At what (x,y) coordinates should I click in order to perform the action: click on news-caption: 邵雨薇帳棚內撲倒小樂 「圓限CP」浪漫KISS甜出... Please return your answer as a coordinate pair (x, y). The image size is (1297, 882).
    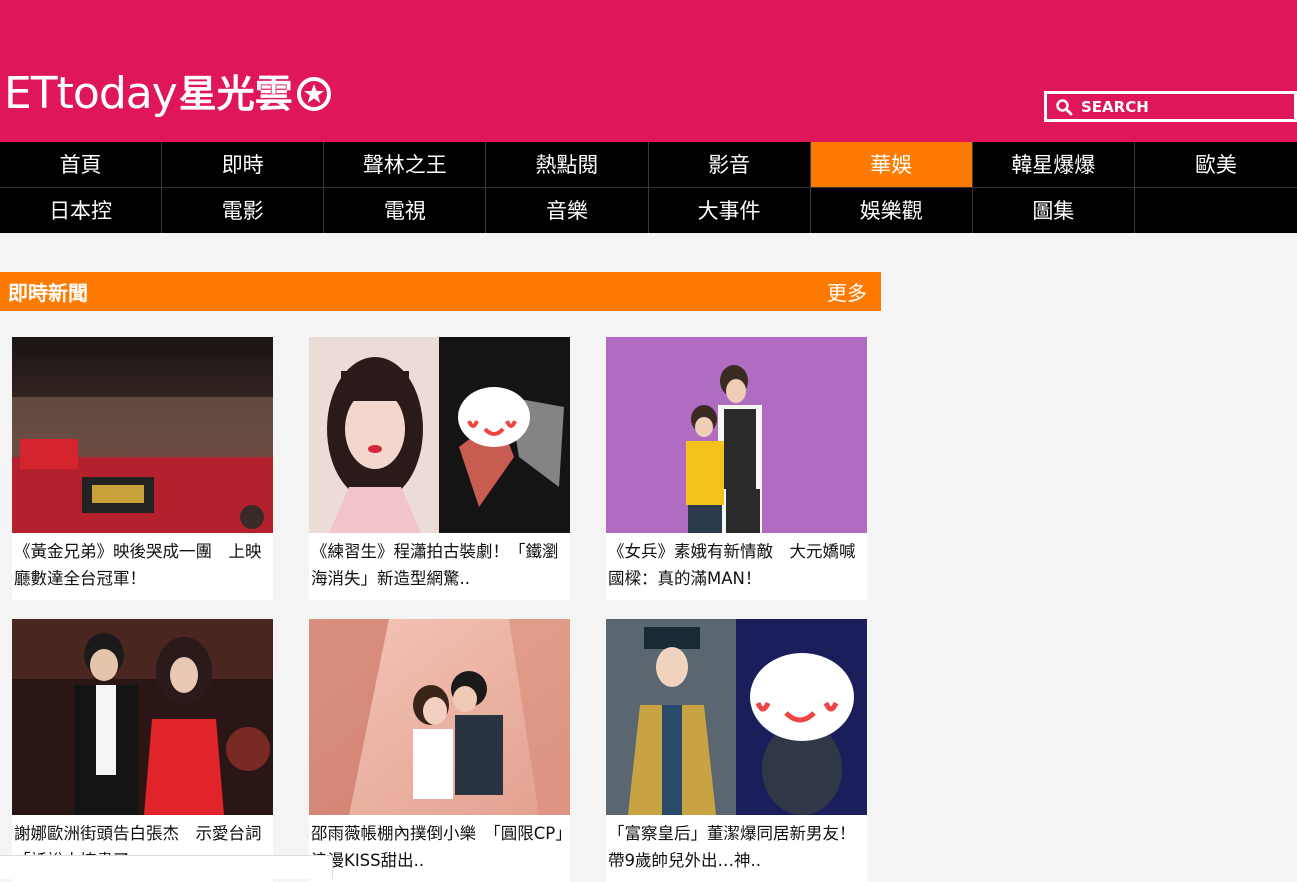
    Looking at the image, I should click on (439, 848).